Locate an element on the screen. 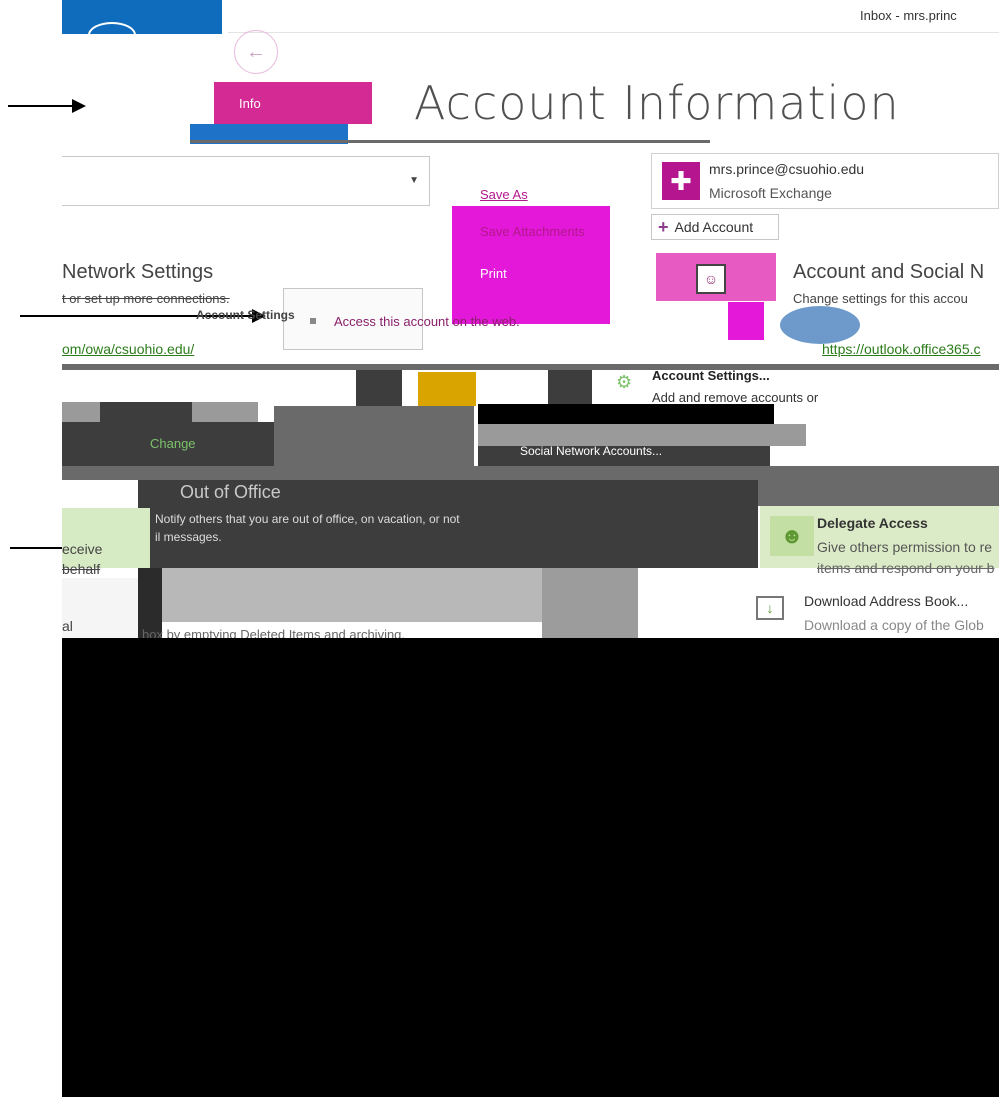  bullet-icon is located at coordinates (313, 321).